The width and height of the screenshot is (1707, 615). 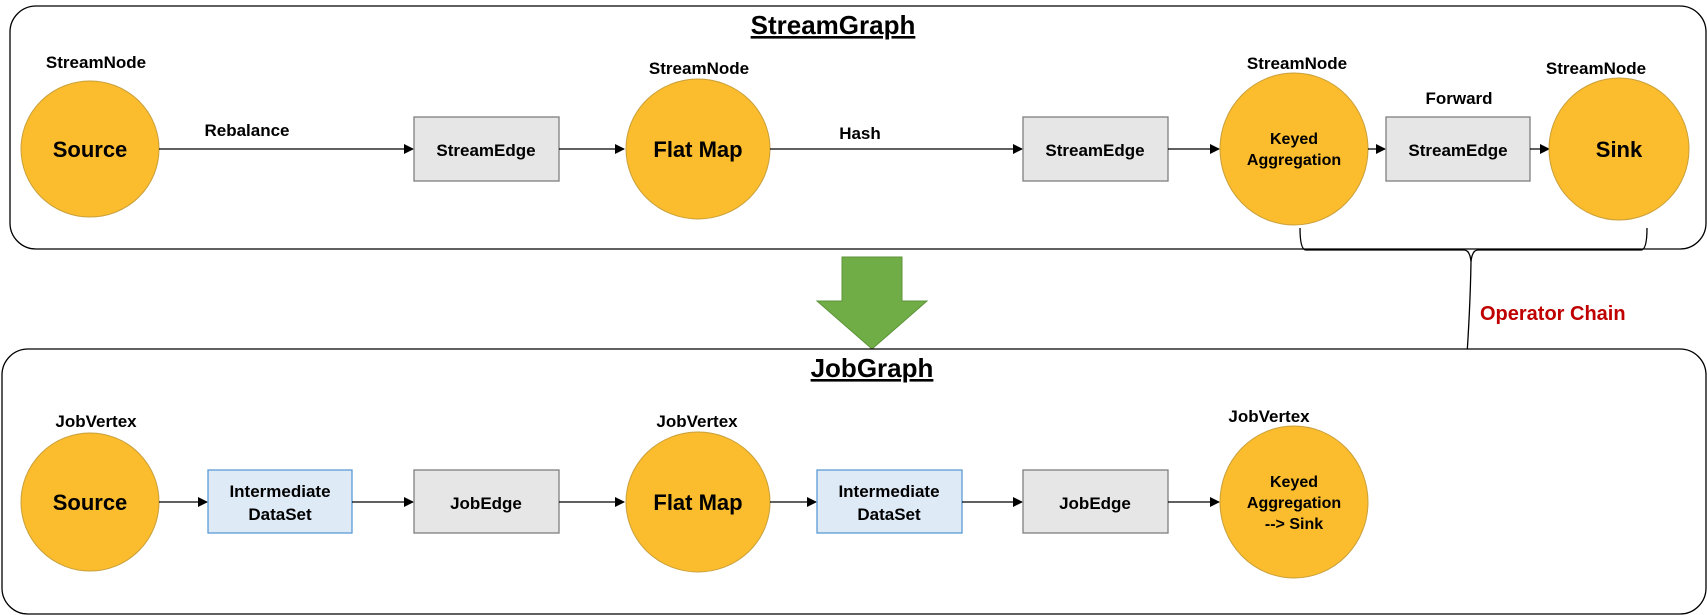 I want to click on dataset-2-line2: DataSet, so click(x=889, y=514).